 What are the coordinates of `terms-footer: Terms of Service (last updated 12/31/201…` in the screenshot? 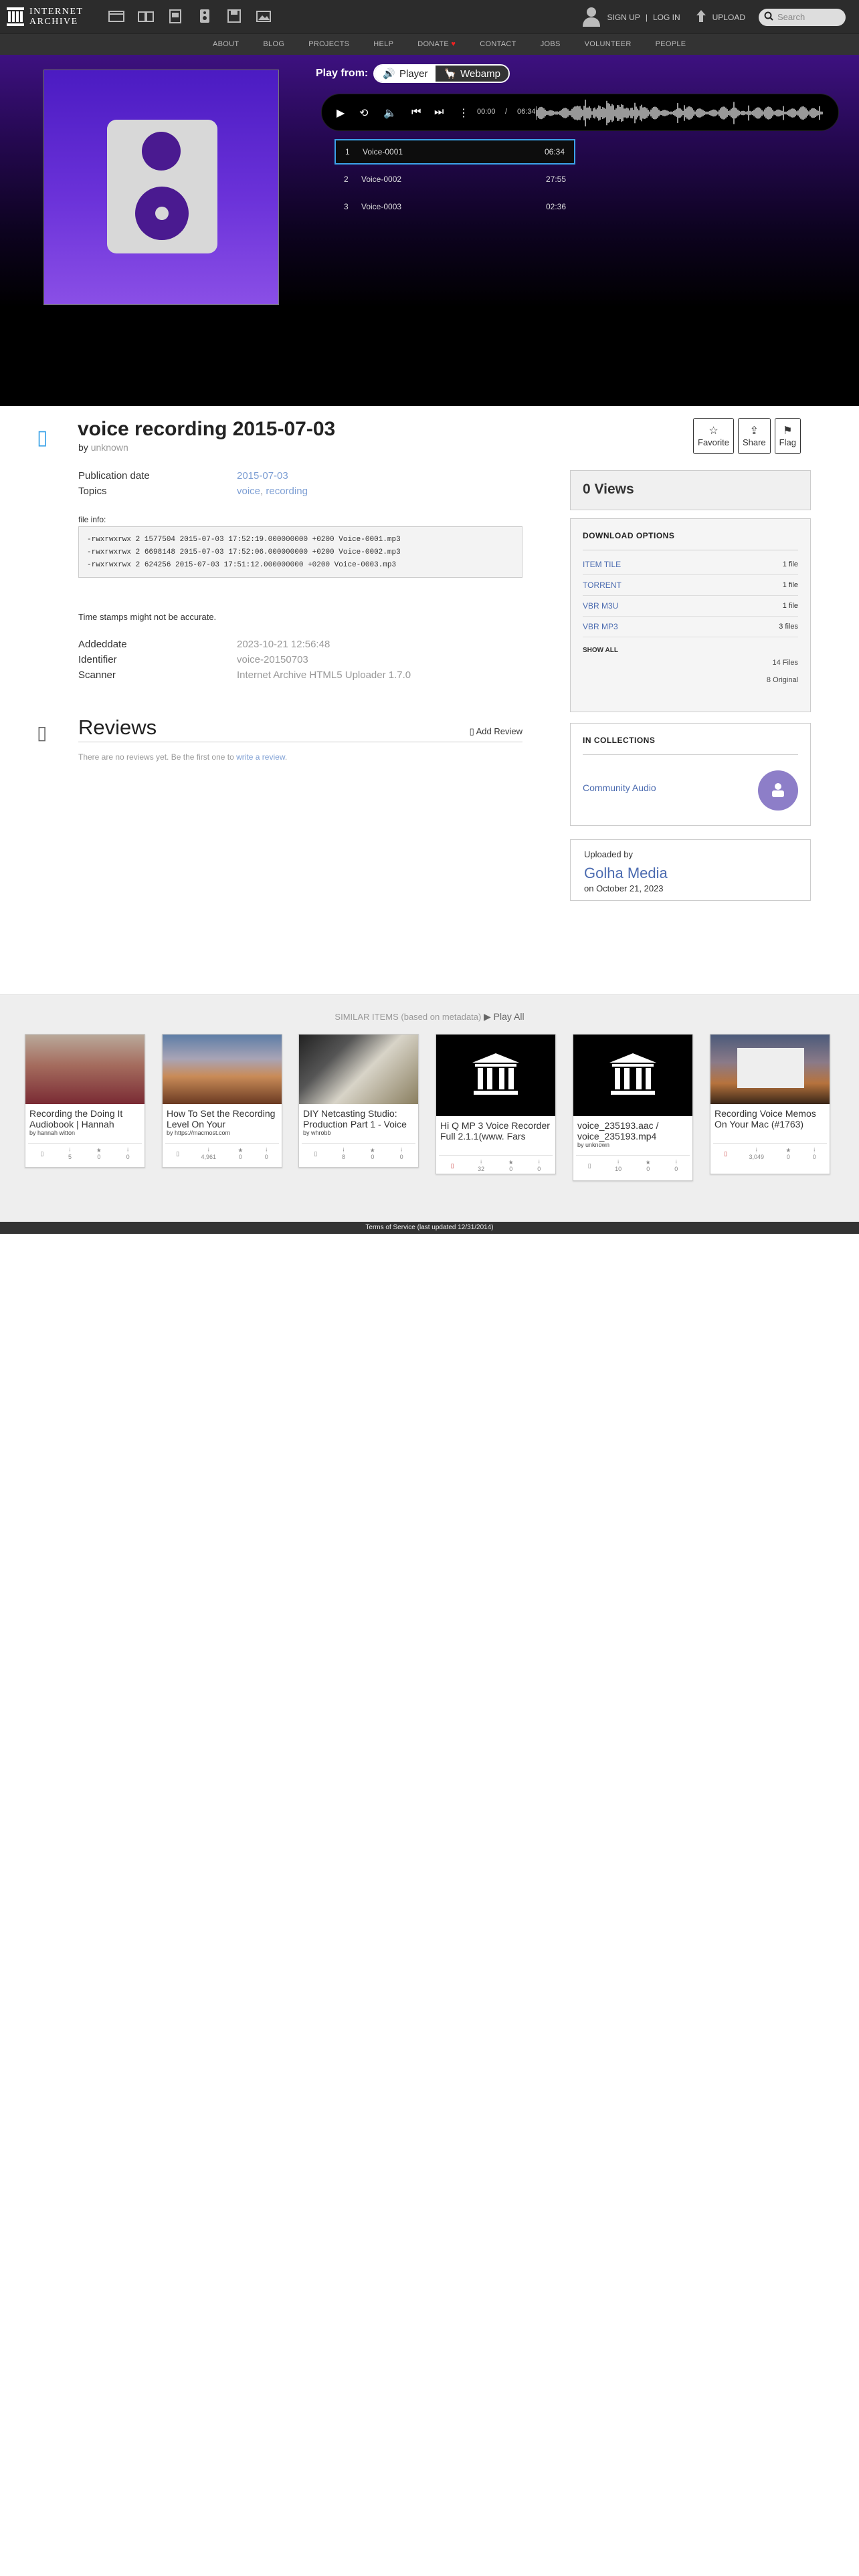 It's located at (429, 1228).